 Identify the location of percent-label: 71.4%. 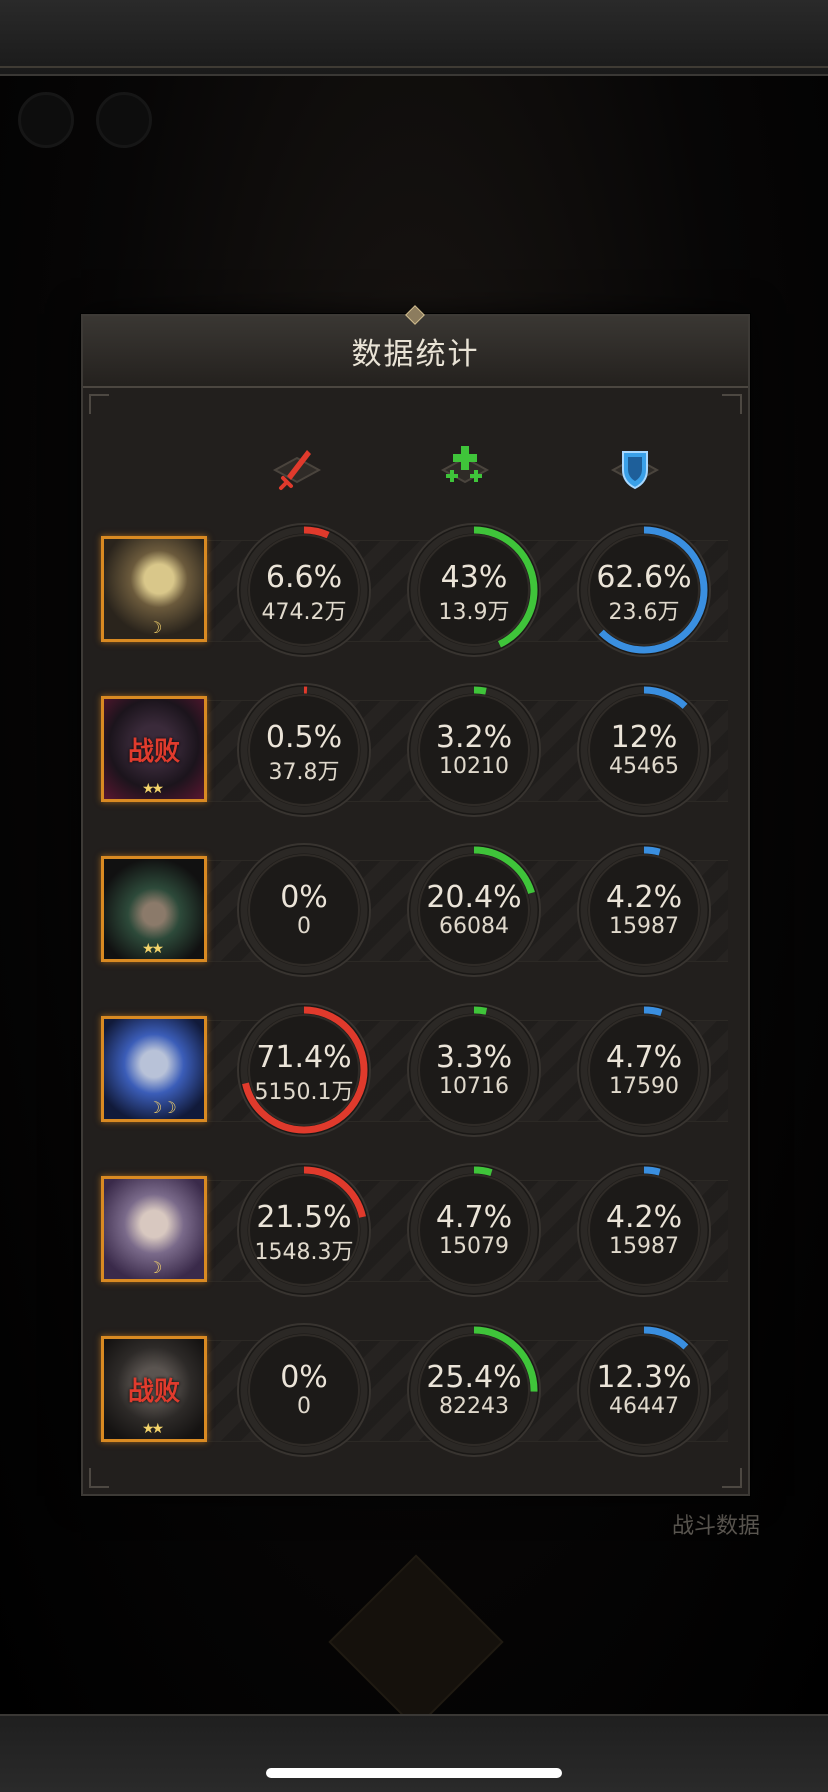
(304, 1057).